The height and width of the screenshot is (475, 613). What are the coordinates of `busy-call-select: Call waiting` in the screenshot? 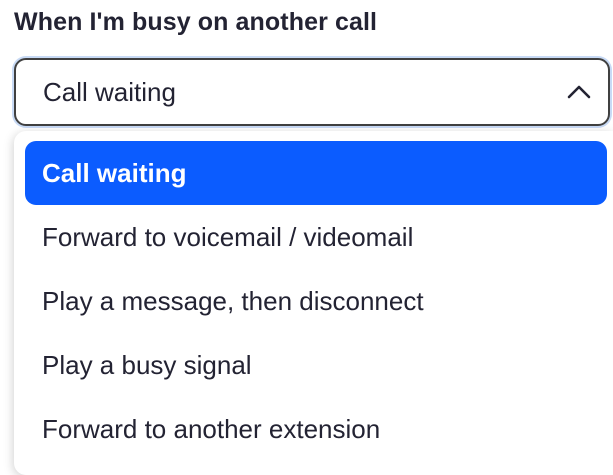 It's located at (312, 92).